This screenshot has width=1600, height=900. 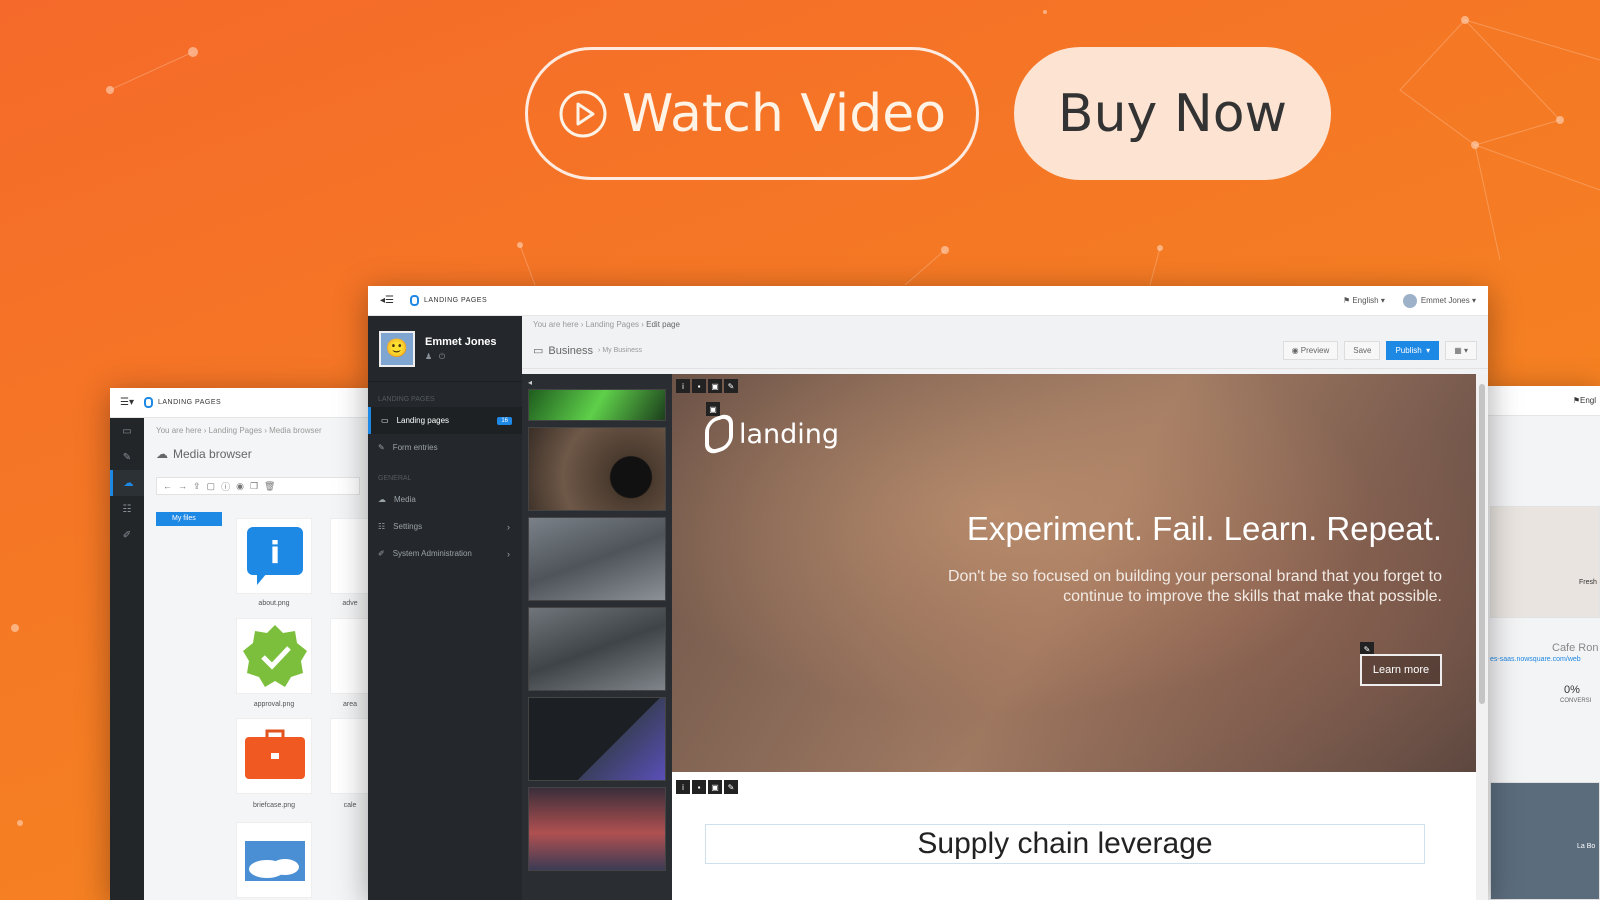 What do you see at coordinates (442, 356) in the screenshot?
I see `logout-icon: ⏻` at bounding box center [442, 356].